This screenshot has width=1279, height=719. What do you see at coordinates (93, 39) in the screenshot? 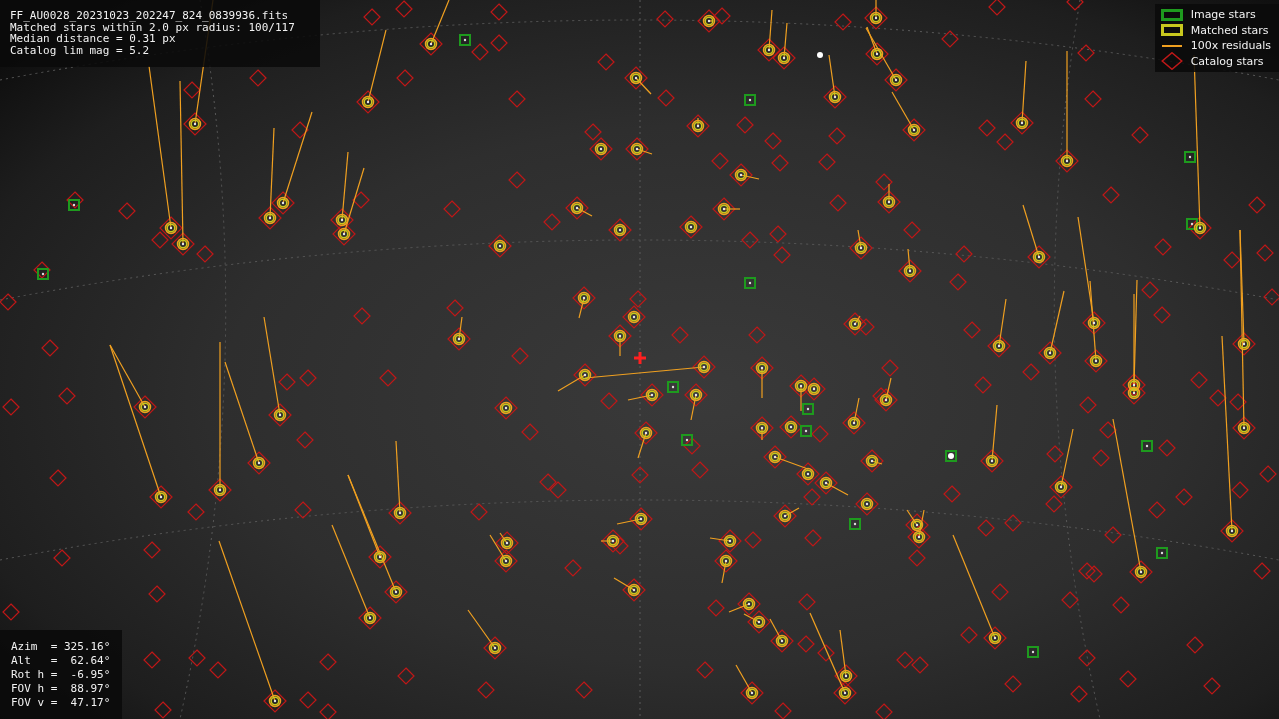
I see `info-line: Median distance = 0.31 px` at bounding box center [93, 39].